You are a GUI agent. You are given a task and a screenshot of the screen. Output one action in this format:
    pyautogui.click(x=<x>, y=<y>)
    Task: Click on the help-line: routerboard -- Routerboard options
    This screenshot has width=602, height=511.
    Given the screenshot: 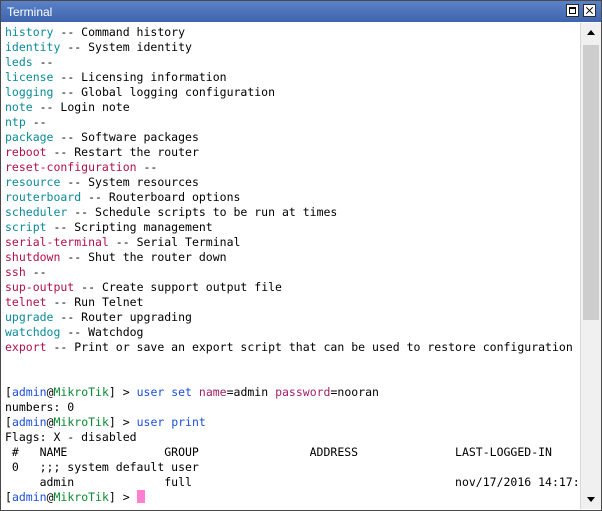 What is the action you would take?
    pyautogui.click(x=122, y=197)
    